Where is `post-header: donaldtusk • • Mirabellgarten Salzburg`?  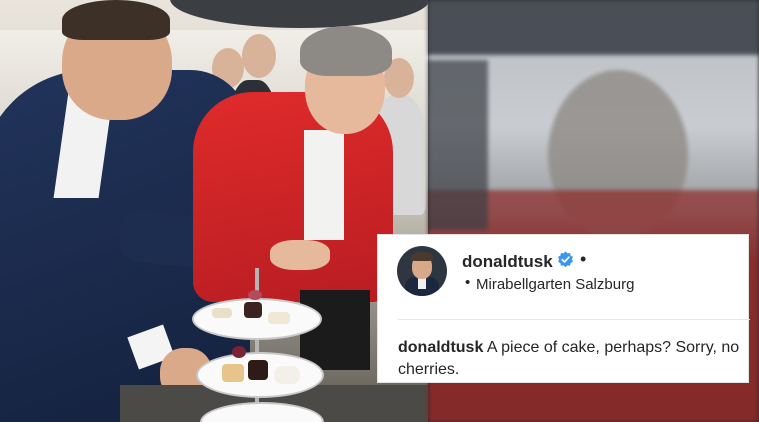
post-header: donaldtusk • • Mirabellgarten Salzburg is located at coordinates (564, 277).